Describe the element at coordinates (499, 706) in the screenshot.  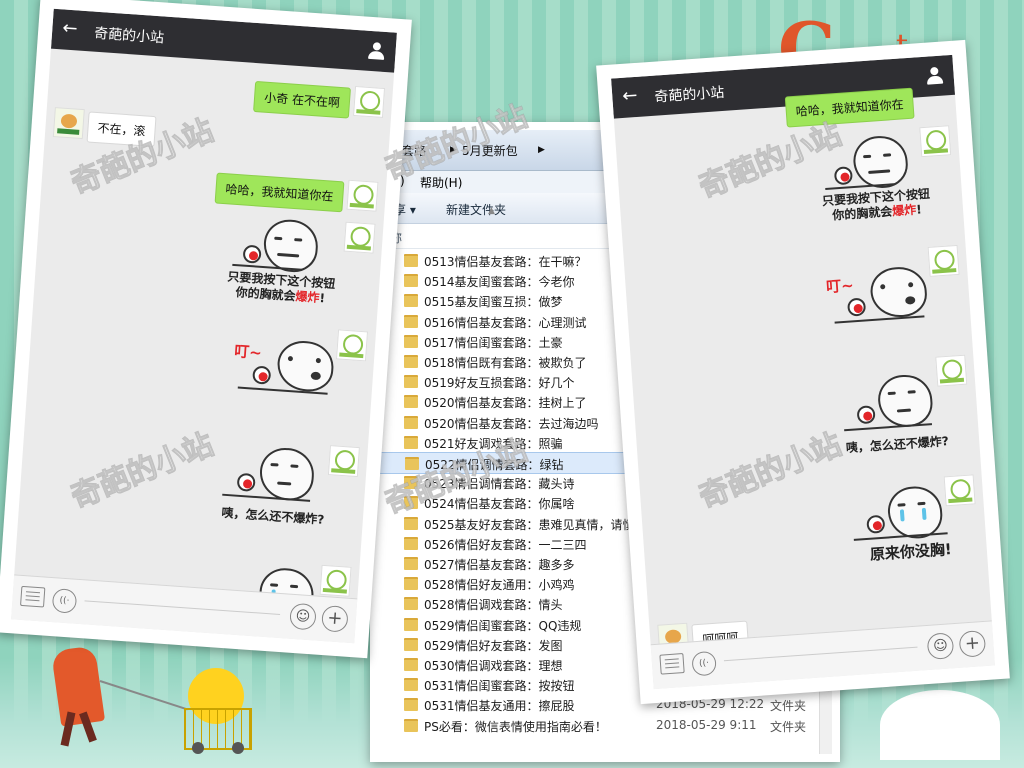
I see `file-name: 0531情侣基友通用：擦屁股` at that location.